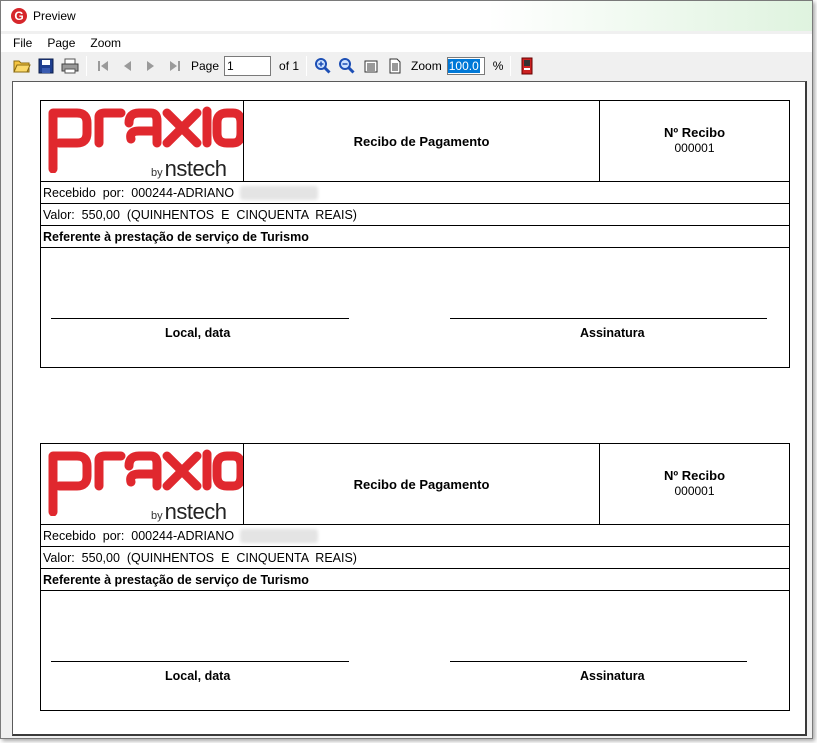 This screenshot has width=817, height=743. Describe the element at coordinates (406, 16) in the screenshot. I see `title-bar: G Preview` at that location.